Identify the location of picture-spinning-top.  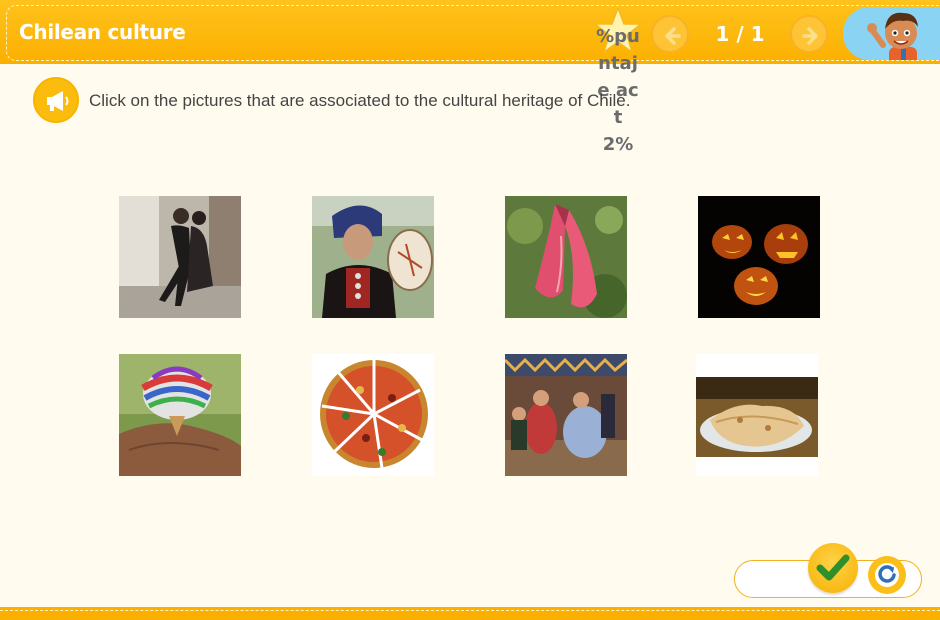
(180, 415).